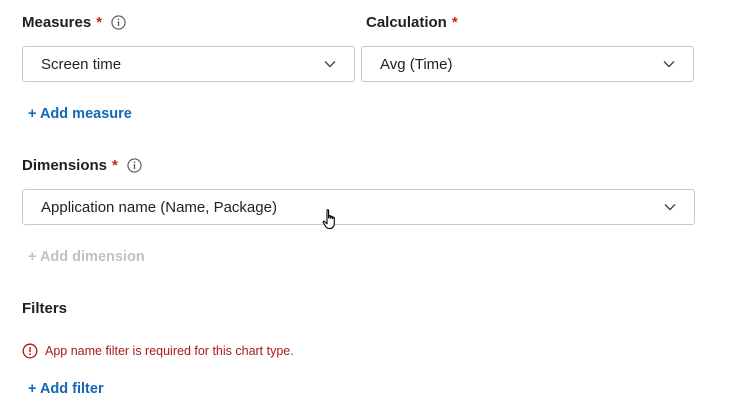 The image size is (753, 418). I want to click on add-measure-link: + Add measure, so click(80, 114).